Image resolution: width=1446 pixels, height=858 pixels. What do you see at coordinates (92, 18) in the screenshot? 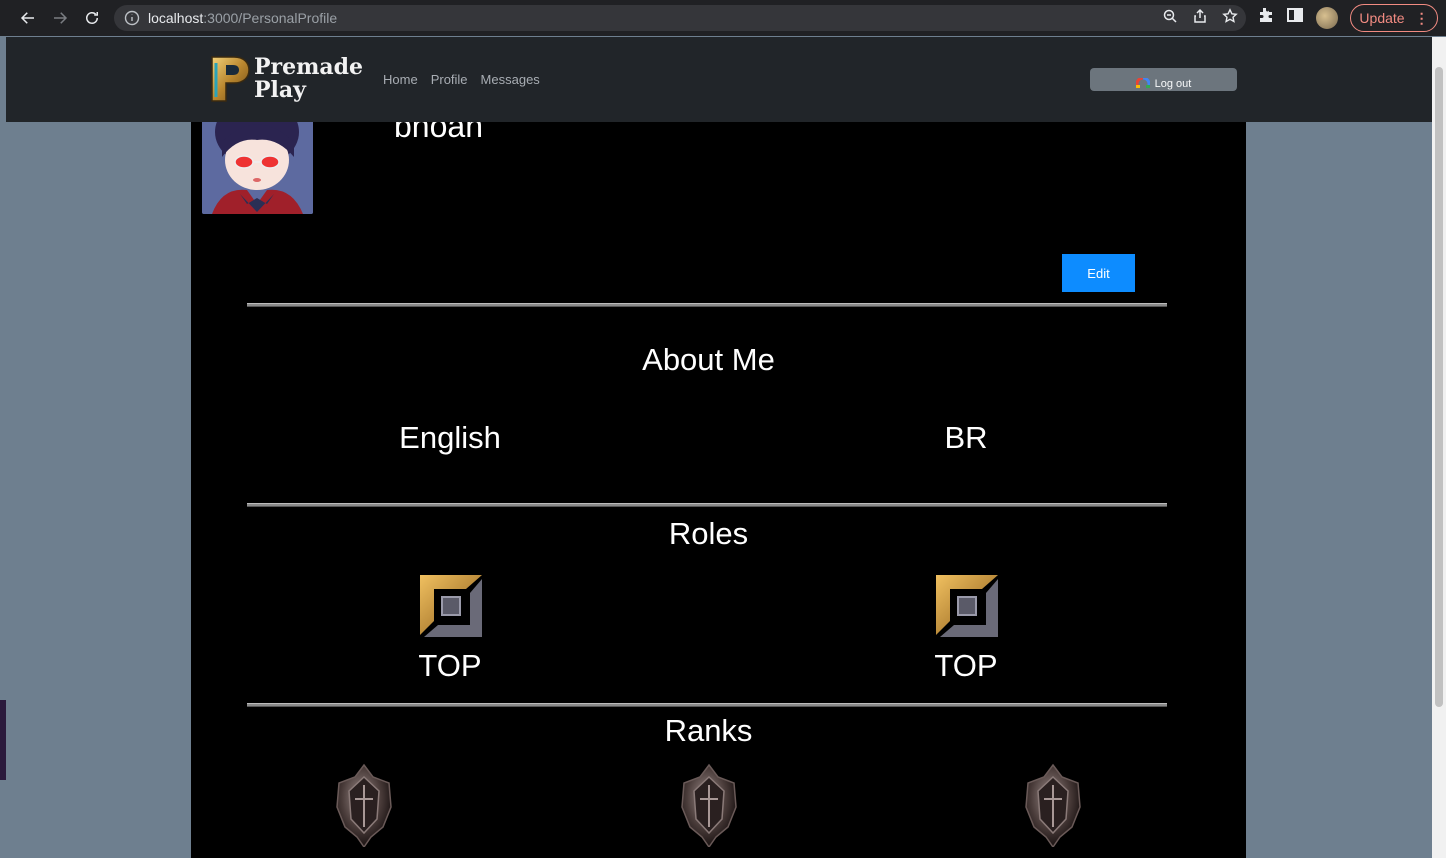
I see `reload-icon` at bounding box center [92, 18].